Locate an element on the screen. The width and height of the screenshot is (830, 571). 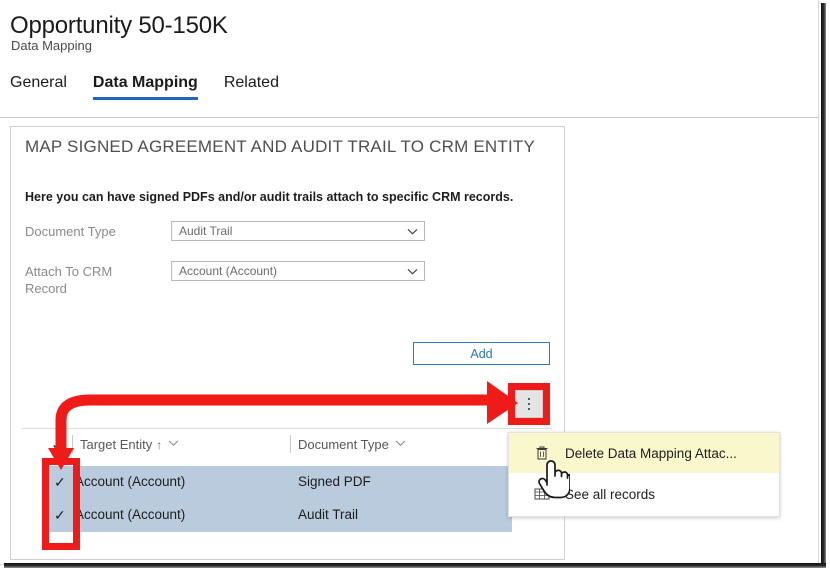
window-edge-shadow-right is located at coordinates (823, 285).